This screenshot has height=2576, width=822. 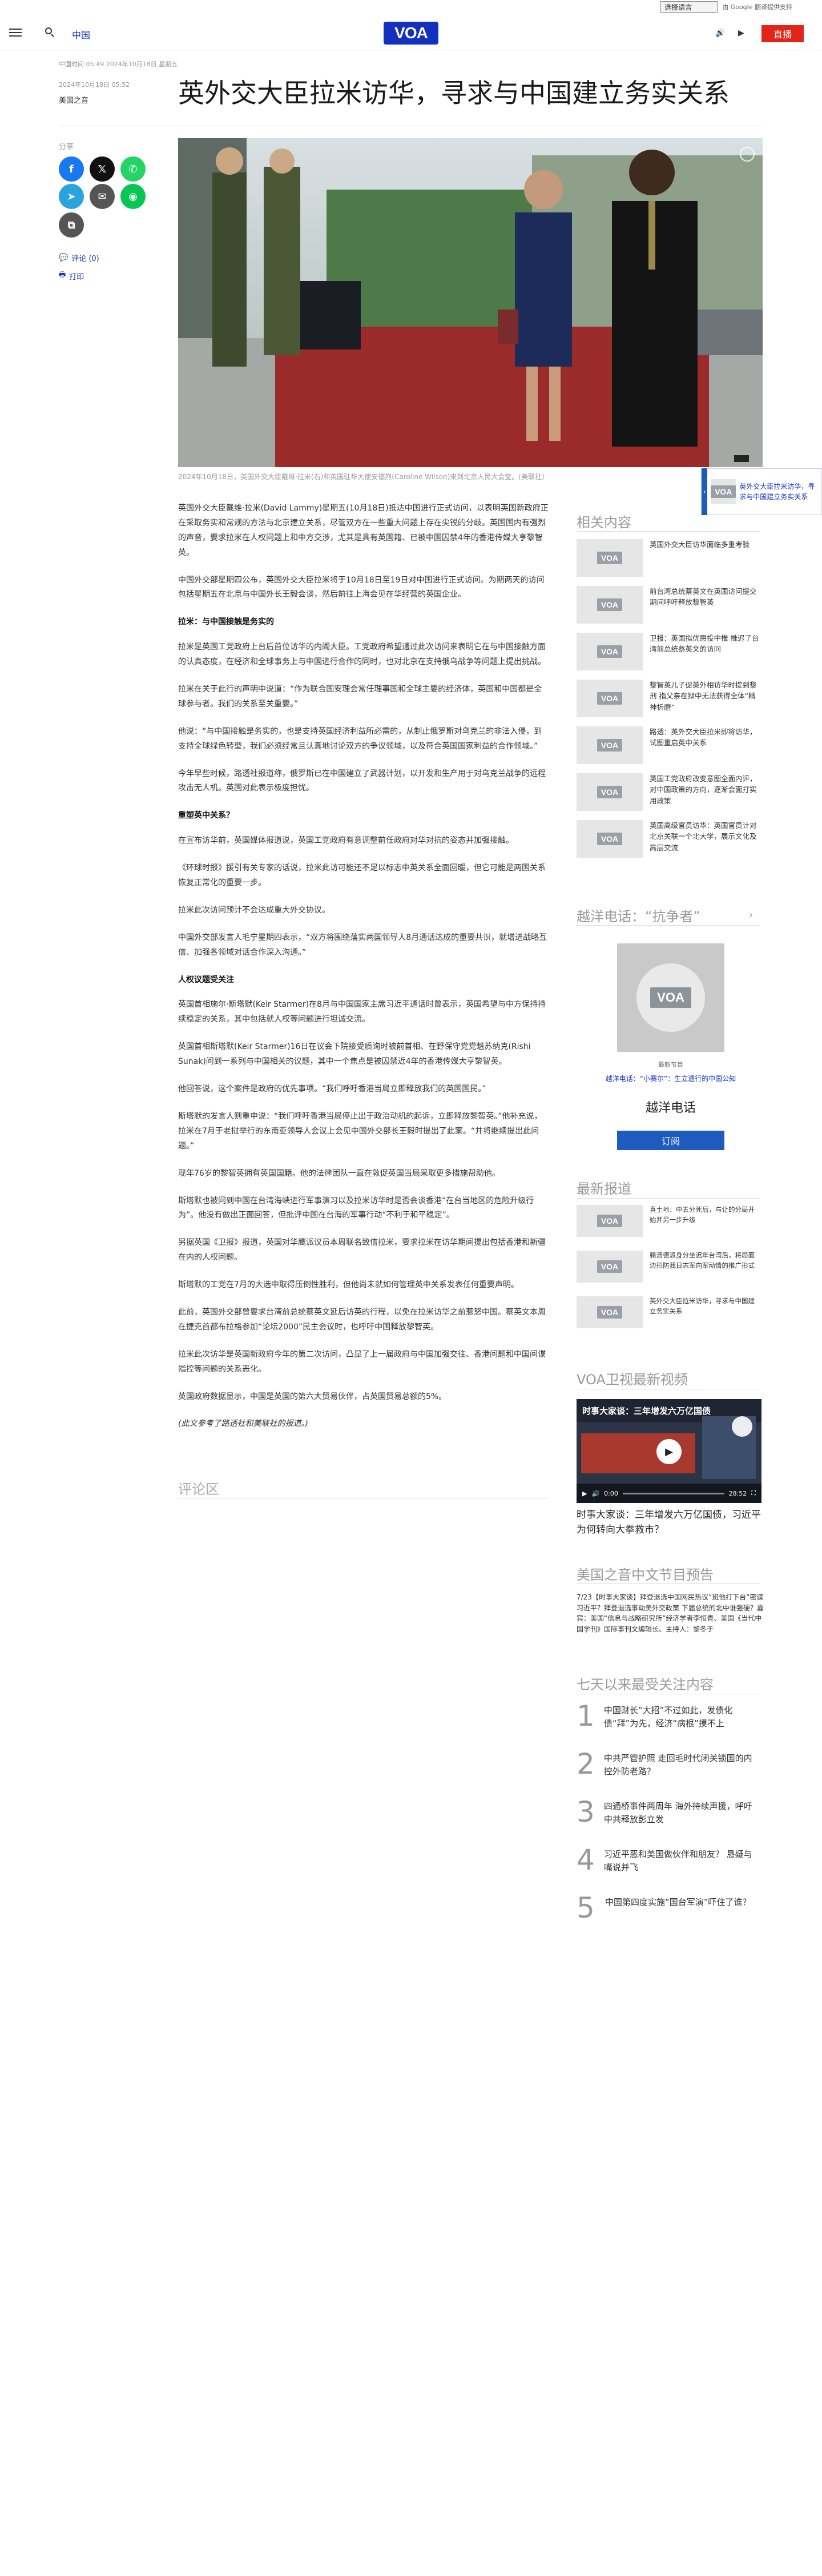 What do you see at coordinates (702, 1260) in the screenshot?
I see `latest-item-title: 赖清德派身分坐迟年台湾后，将局面边形防我日志军向军动情的推广形式` at bounding box center [702, 1260].